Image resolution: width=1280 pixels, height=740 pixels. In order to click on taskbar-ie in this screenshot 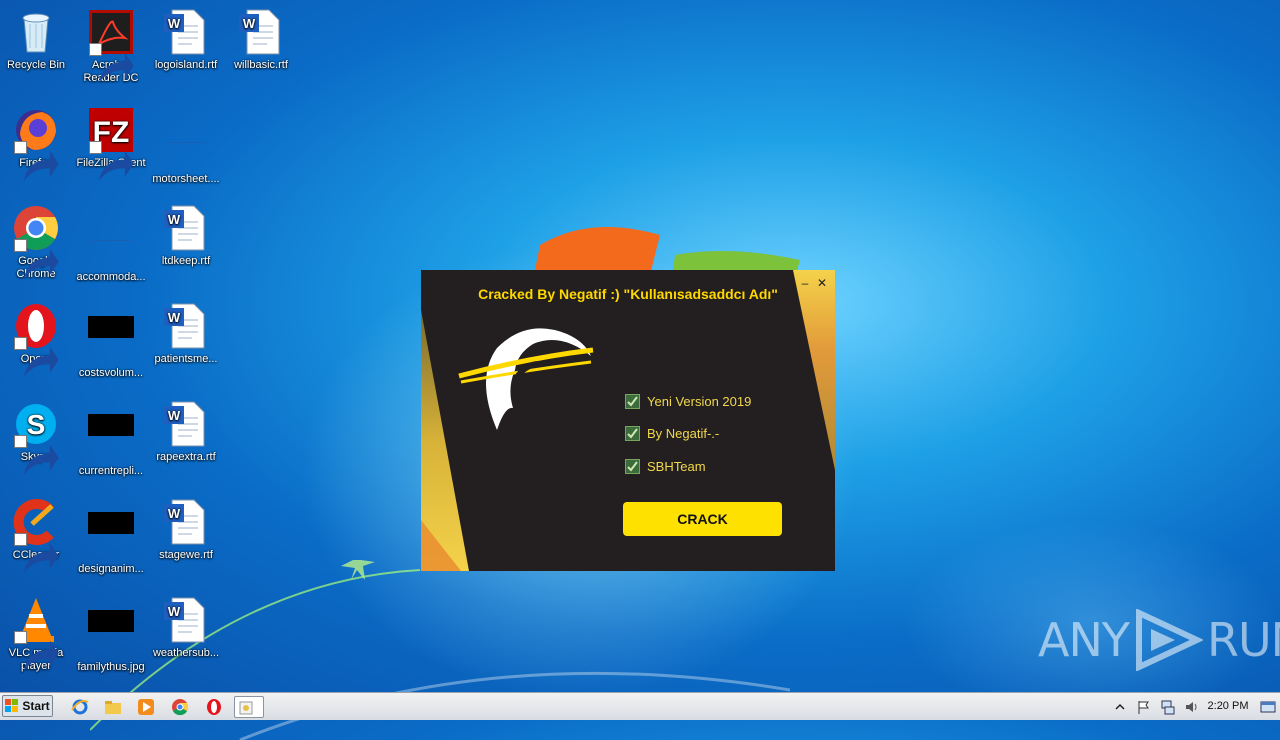, I will do `click(80, 707)`.